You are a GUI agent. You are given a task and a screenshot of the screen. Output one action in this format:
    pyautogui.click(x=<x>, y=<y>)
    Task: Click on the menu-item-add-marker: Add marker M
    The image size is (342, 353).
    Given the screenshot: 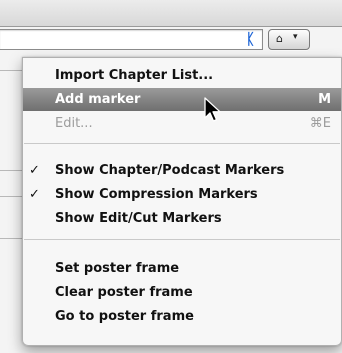 What is the action you would take?
    pyautogui.click(x=182, y=99)
    